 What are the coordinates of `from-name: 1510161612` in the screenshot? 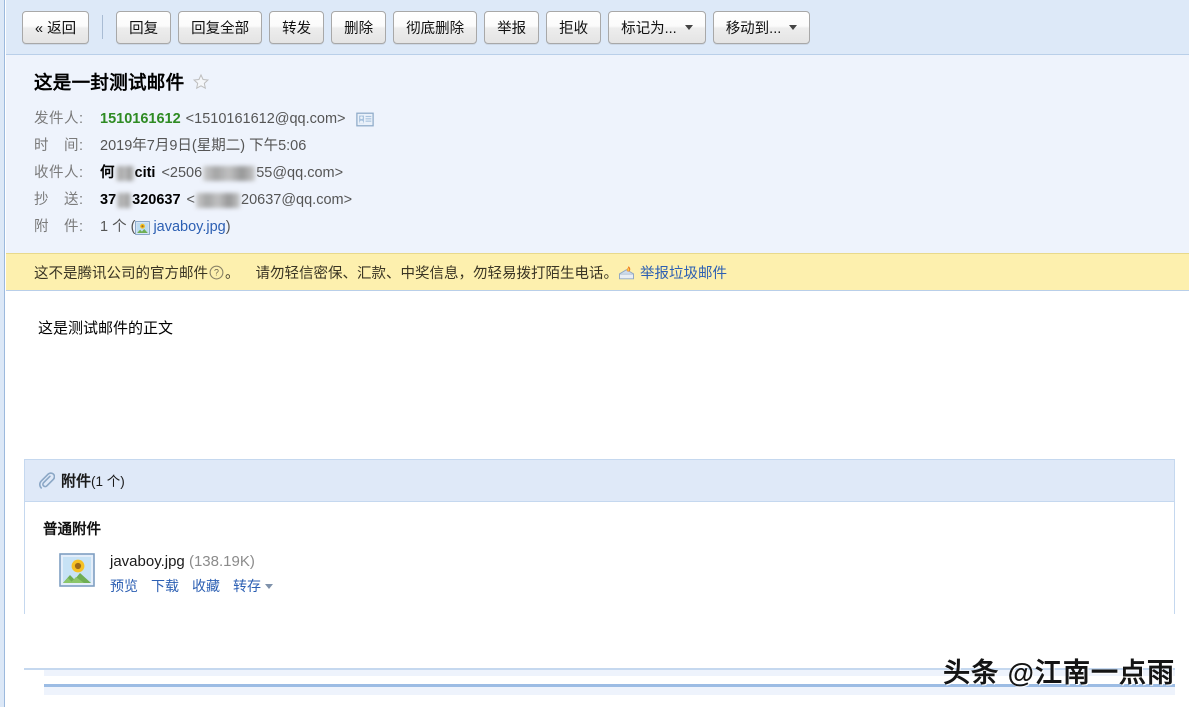 It's located at (140, 119).